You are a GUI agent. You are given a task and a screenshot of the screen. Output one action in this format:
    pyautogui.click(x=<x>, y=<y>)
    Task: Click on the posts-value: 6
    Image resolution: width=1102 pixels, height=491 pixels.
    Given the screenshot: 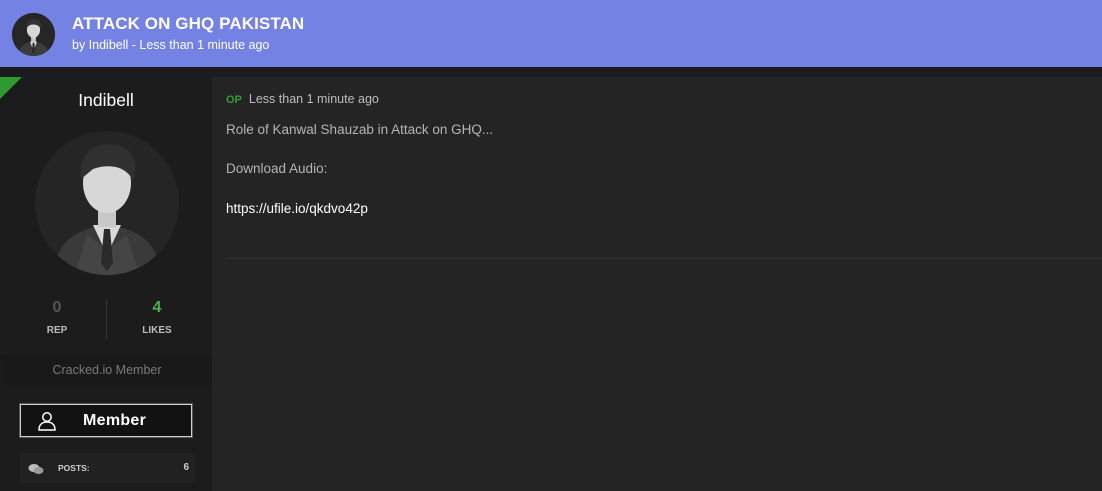 What is the action you would take?
    pyautogui.click(x=186, y=467)
    